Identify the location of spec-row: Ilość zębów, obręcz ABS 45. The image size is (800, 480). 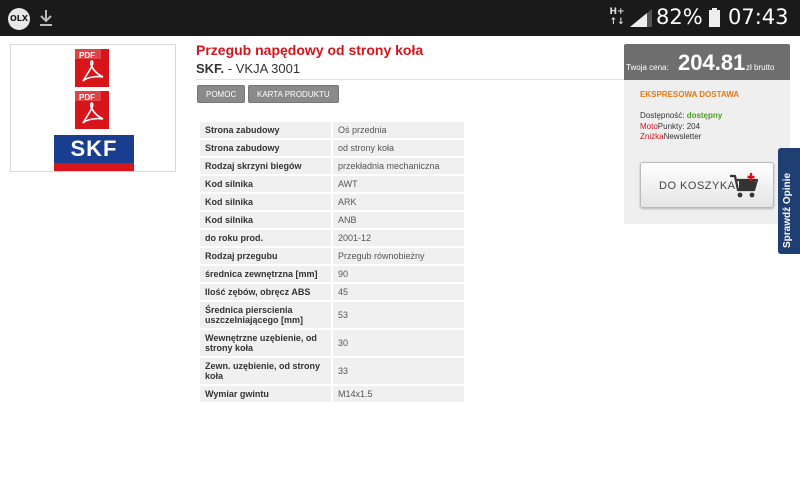
(332, 292).